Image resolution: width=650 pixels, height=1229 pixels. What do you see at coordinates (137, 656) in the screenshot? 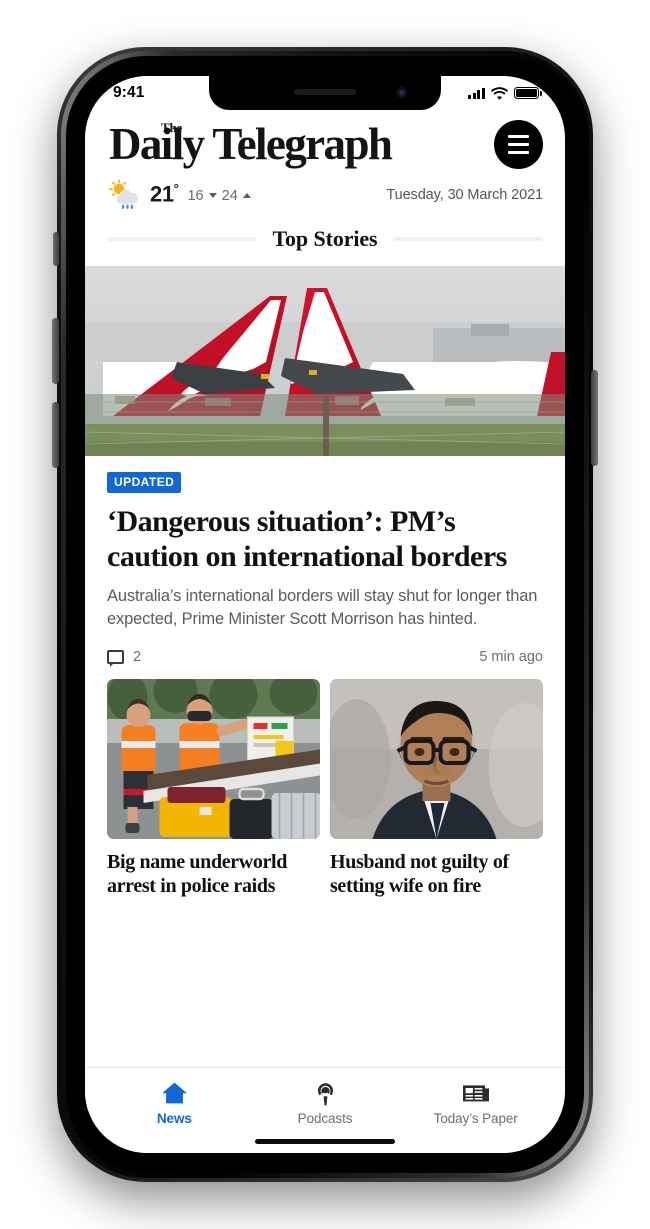
I see `comment-count: 2` at bounding box center [137, 656].